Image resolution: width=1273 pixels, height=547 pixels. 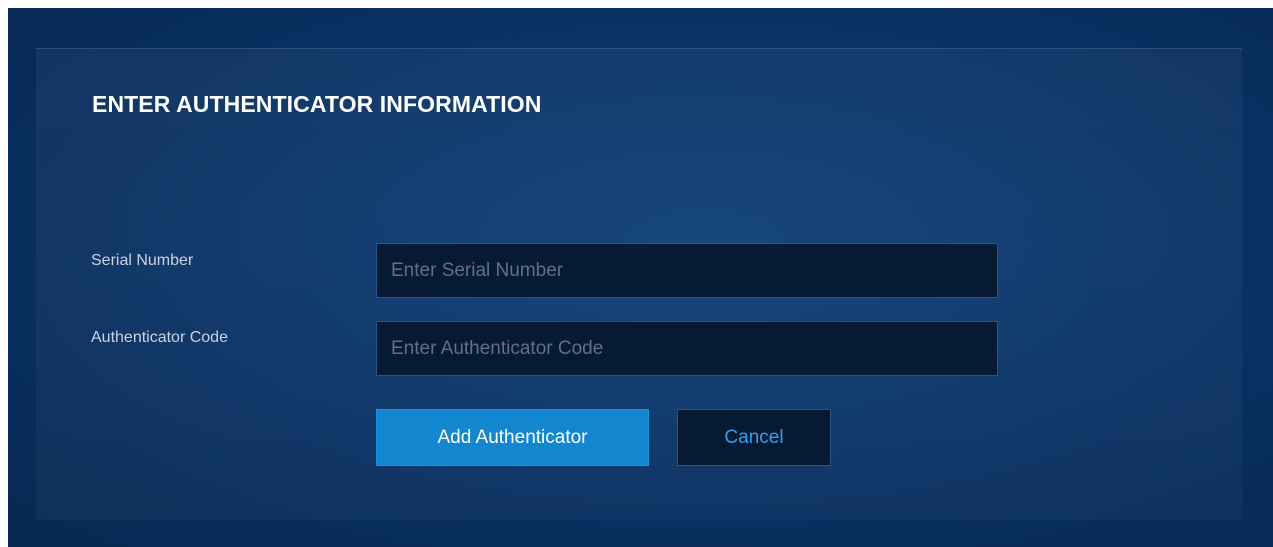 What do you see at coordinates (512, 437) in the screenshot?
I see `add-authenticator-button: Add Authenticator` at bounding box center [512, 437].